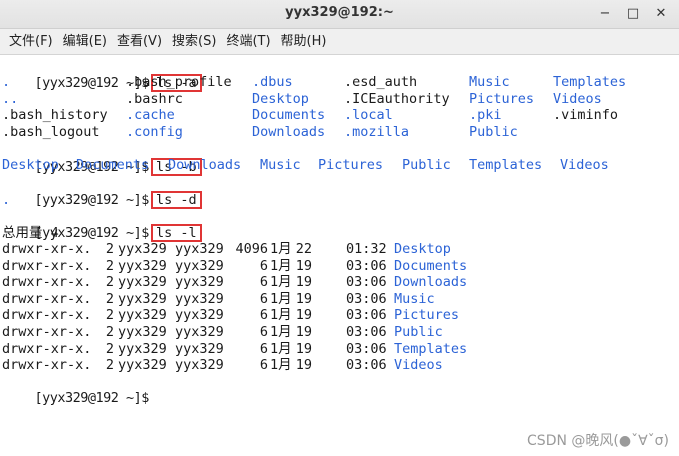 Image resolution: width=679 pixels, height=456 pixels. Describe the element at coordinates (633, 14) in the screenshot. I see `maximize-icon: □` at that location.